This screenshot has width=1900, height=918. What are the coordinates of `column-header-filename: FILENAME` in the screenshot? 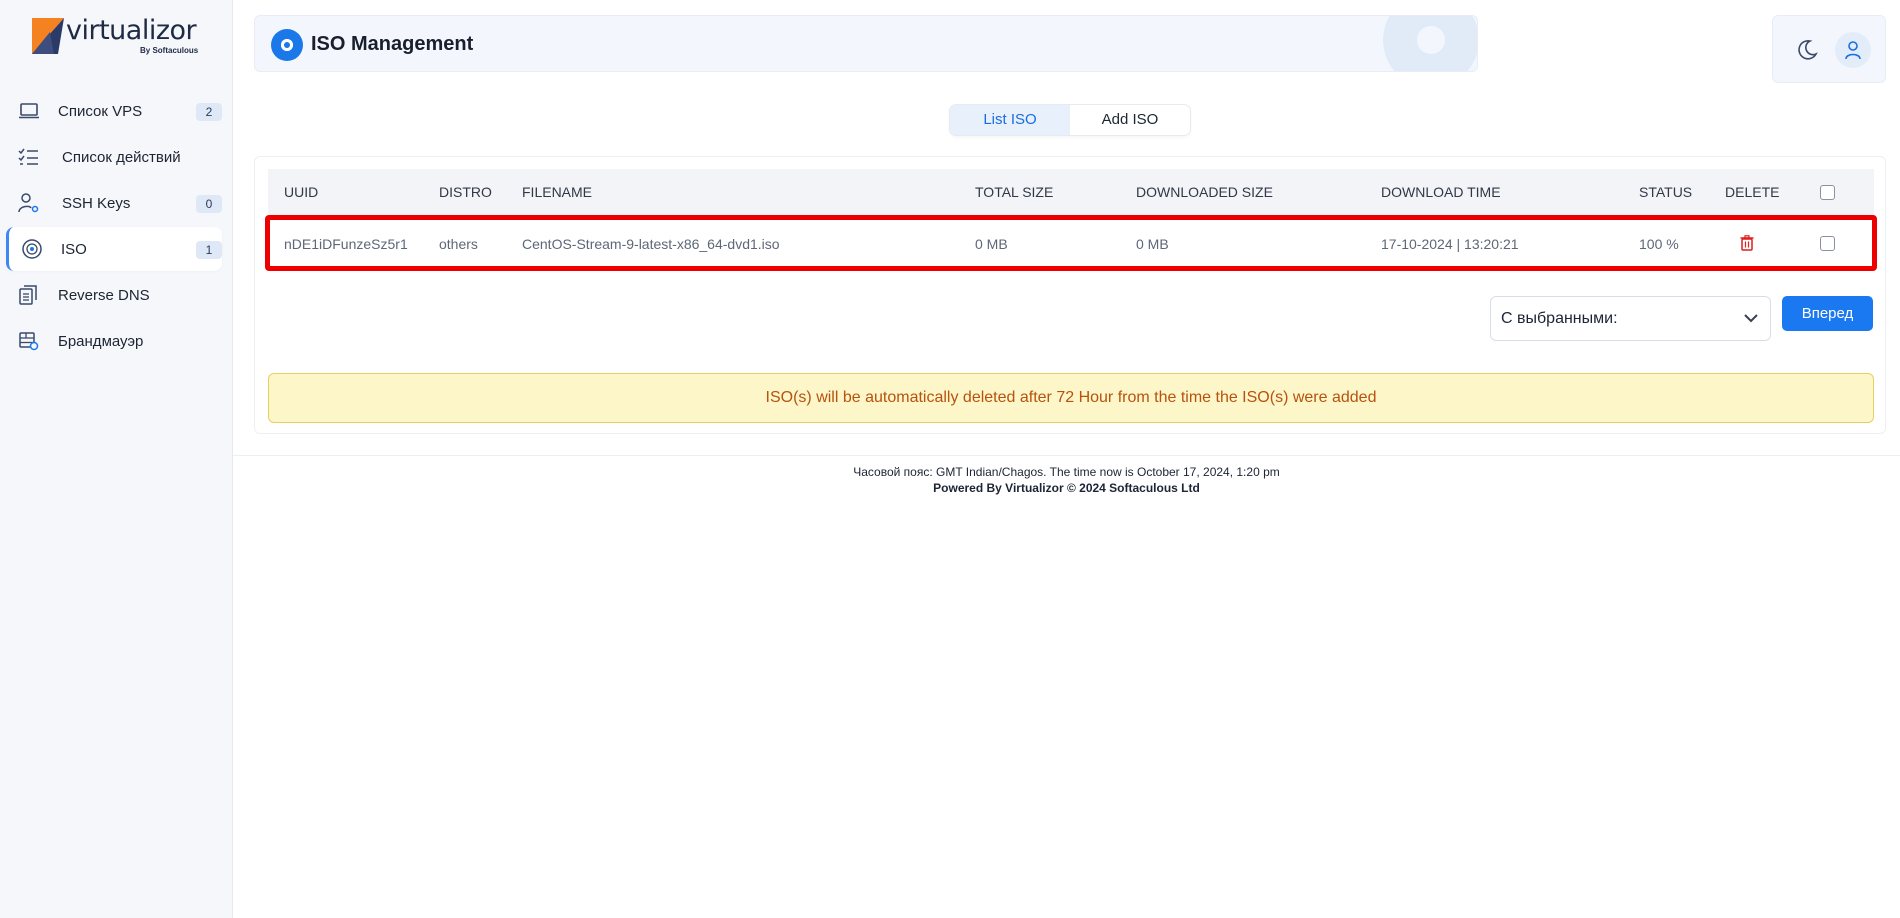 It's located at (557, 192).